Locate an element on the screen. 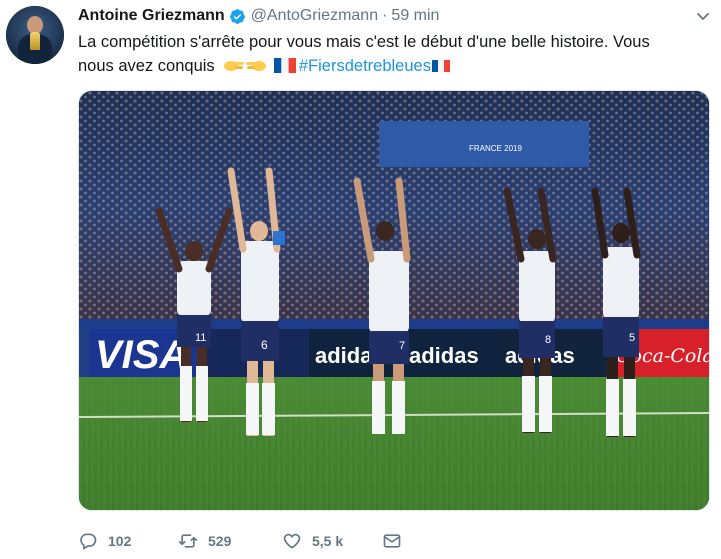 The width and height of the screenshot is (721, 559). player-number-1: 11 is located at coordinates (200, 338).